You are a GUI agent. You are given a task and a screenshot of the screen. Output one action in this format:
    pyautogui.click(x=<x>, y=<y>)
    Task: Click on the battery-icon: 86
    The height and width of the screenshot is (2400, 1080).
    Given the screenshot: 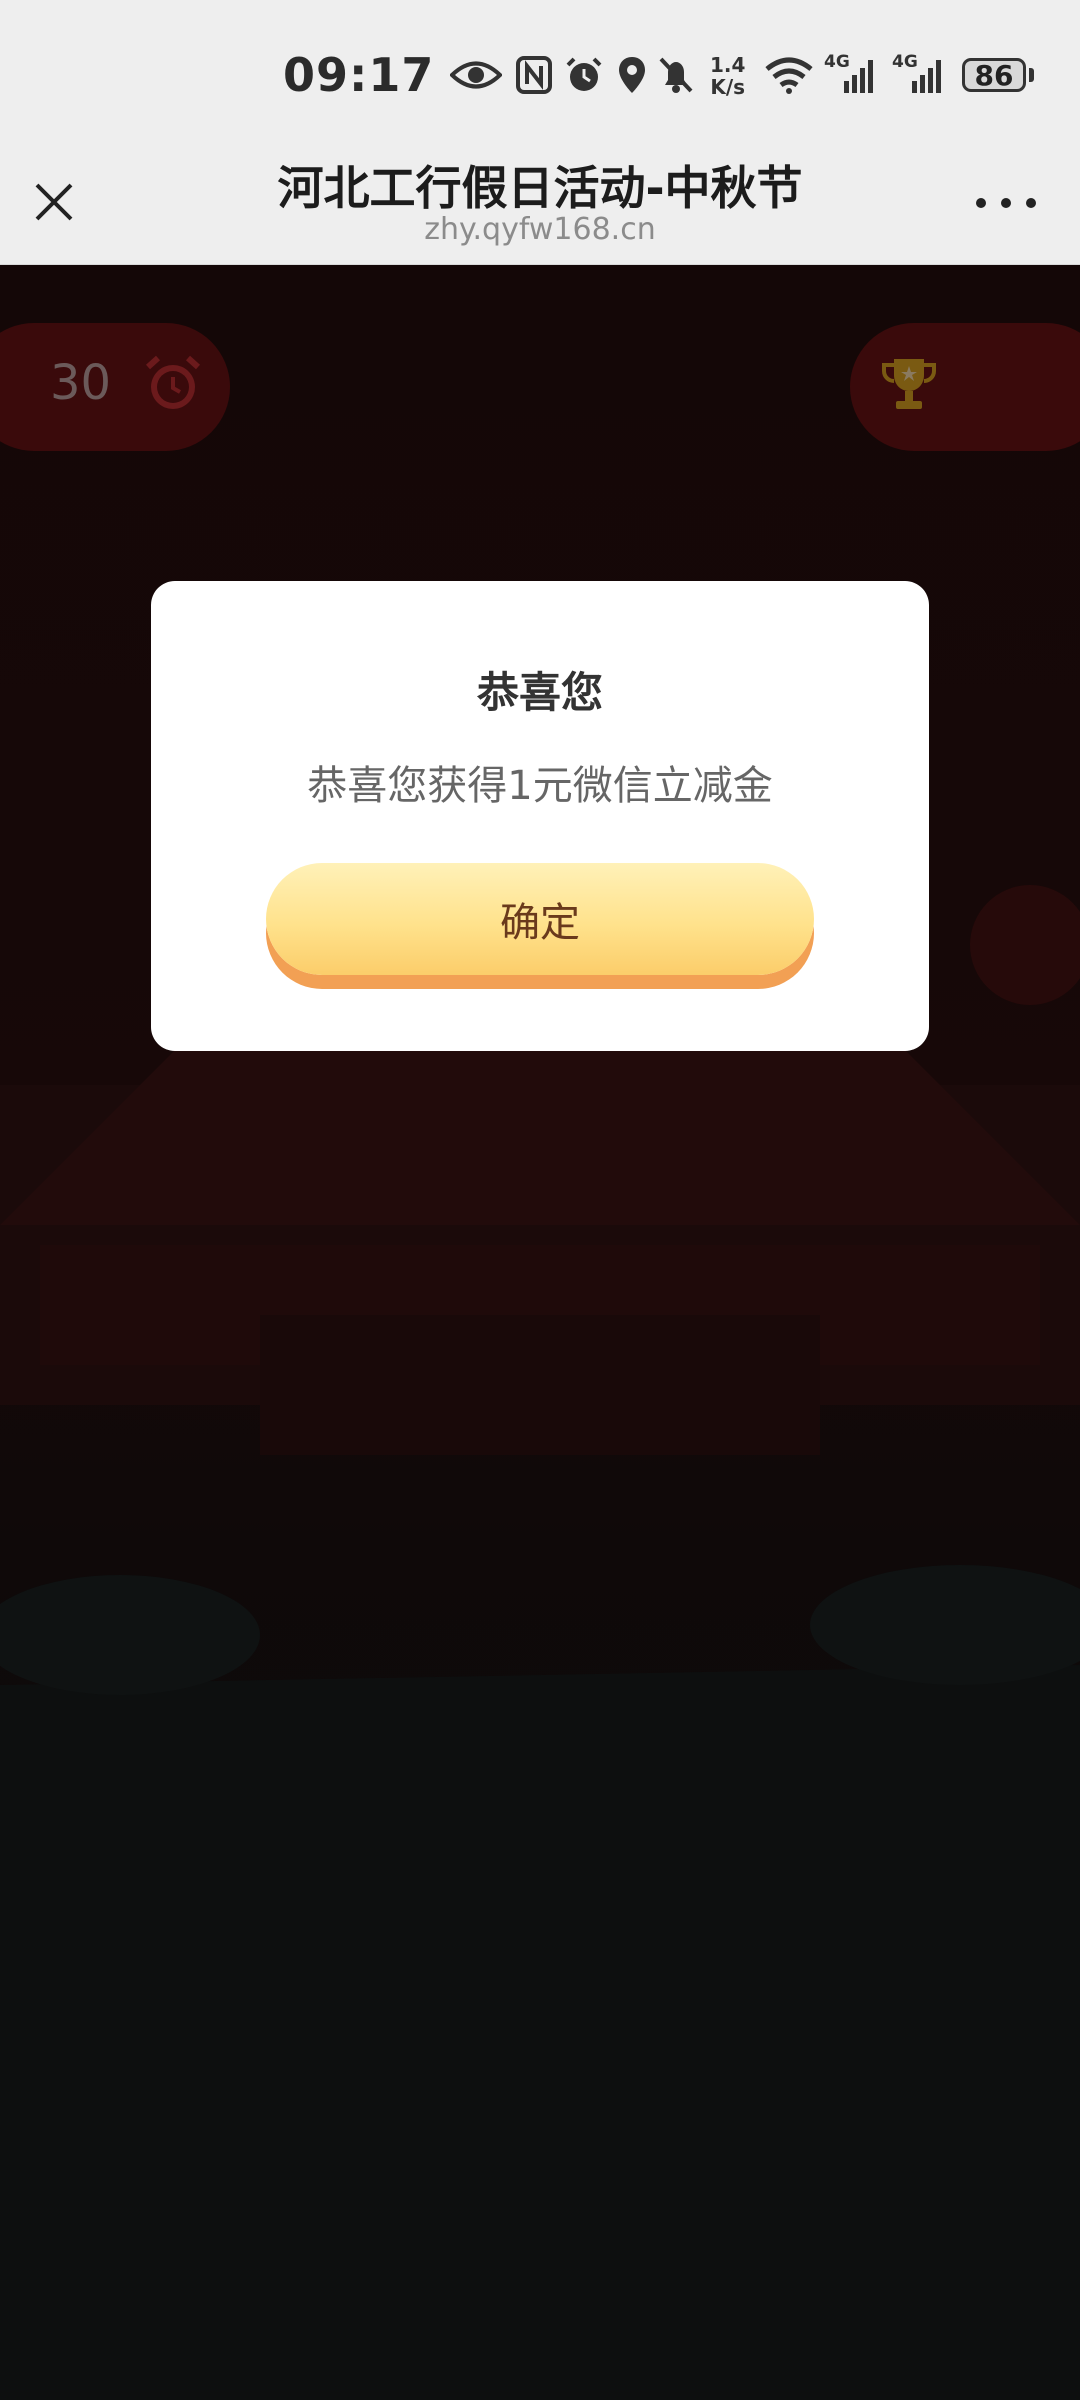 What is the action you would take?
    pyautogui.click(x=994, y=75)
    